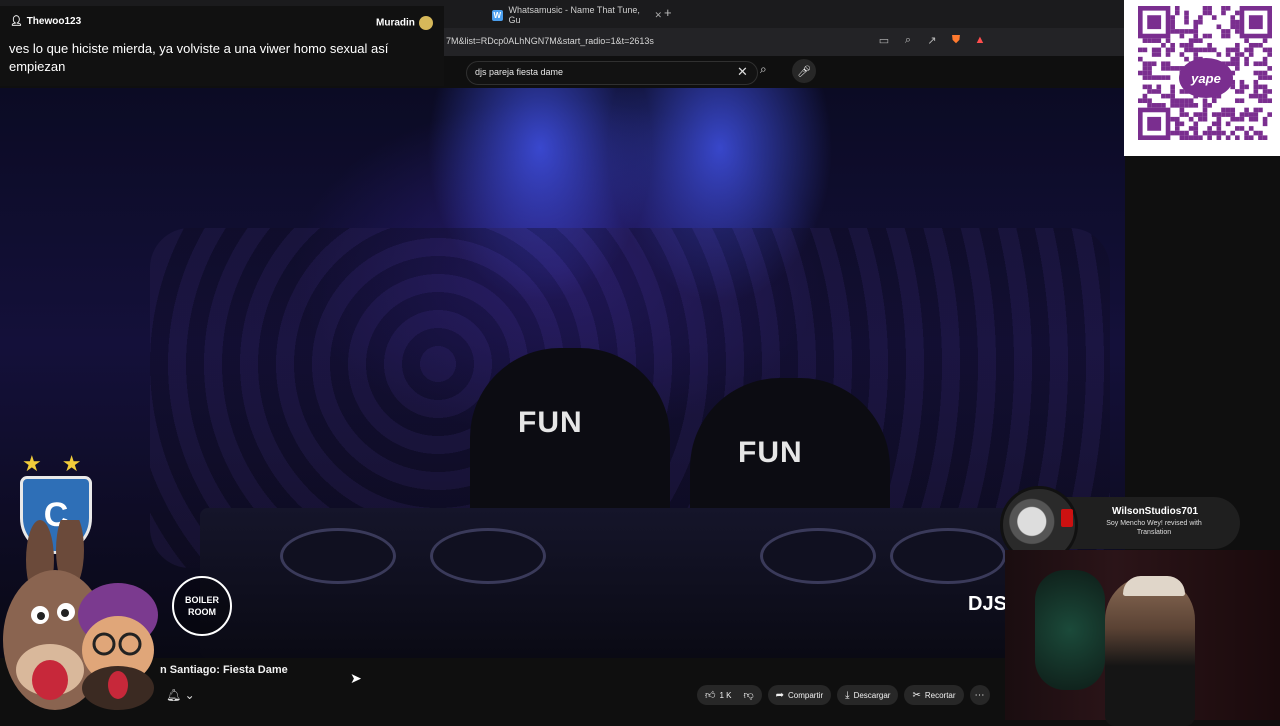 Image resolution: width=1280 pixels, height=726 pixels. What do you see at coordinates (497, 15) in the screenshot?
I see `tab-favicon-icon: W` at bounding box center [497, 15].